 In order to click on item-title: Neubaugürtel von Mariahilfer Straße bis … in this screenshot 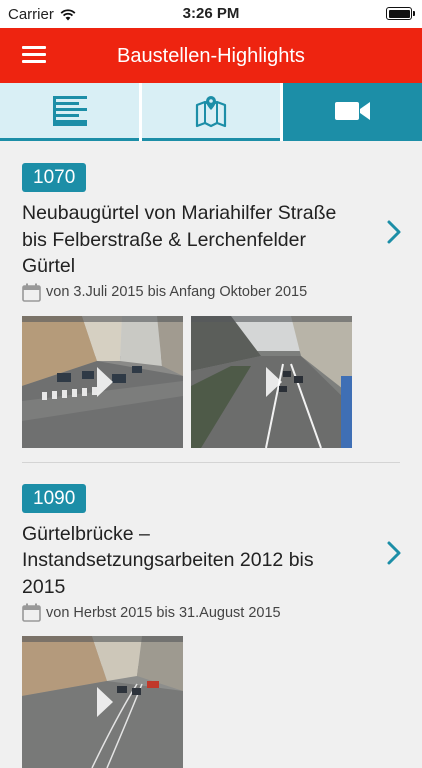, I will do `click(192, 240)`.